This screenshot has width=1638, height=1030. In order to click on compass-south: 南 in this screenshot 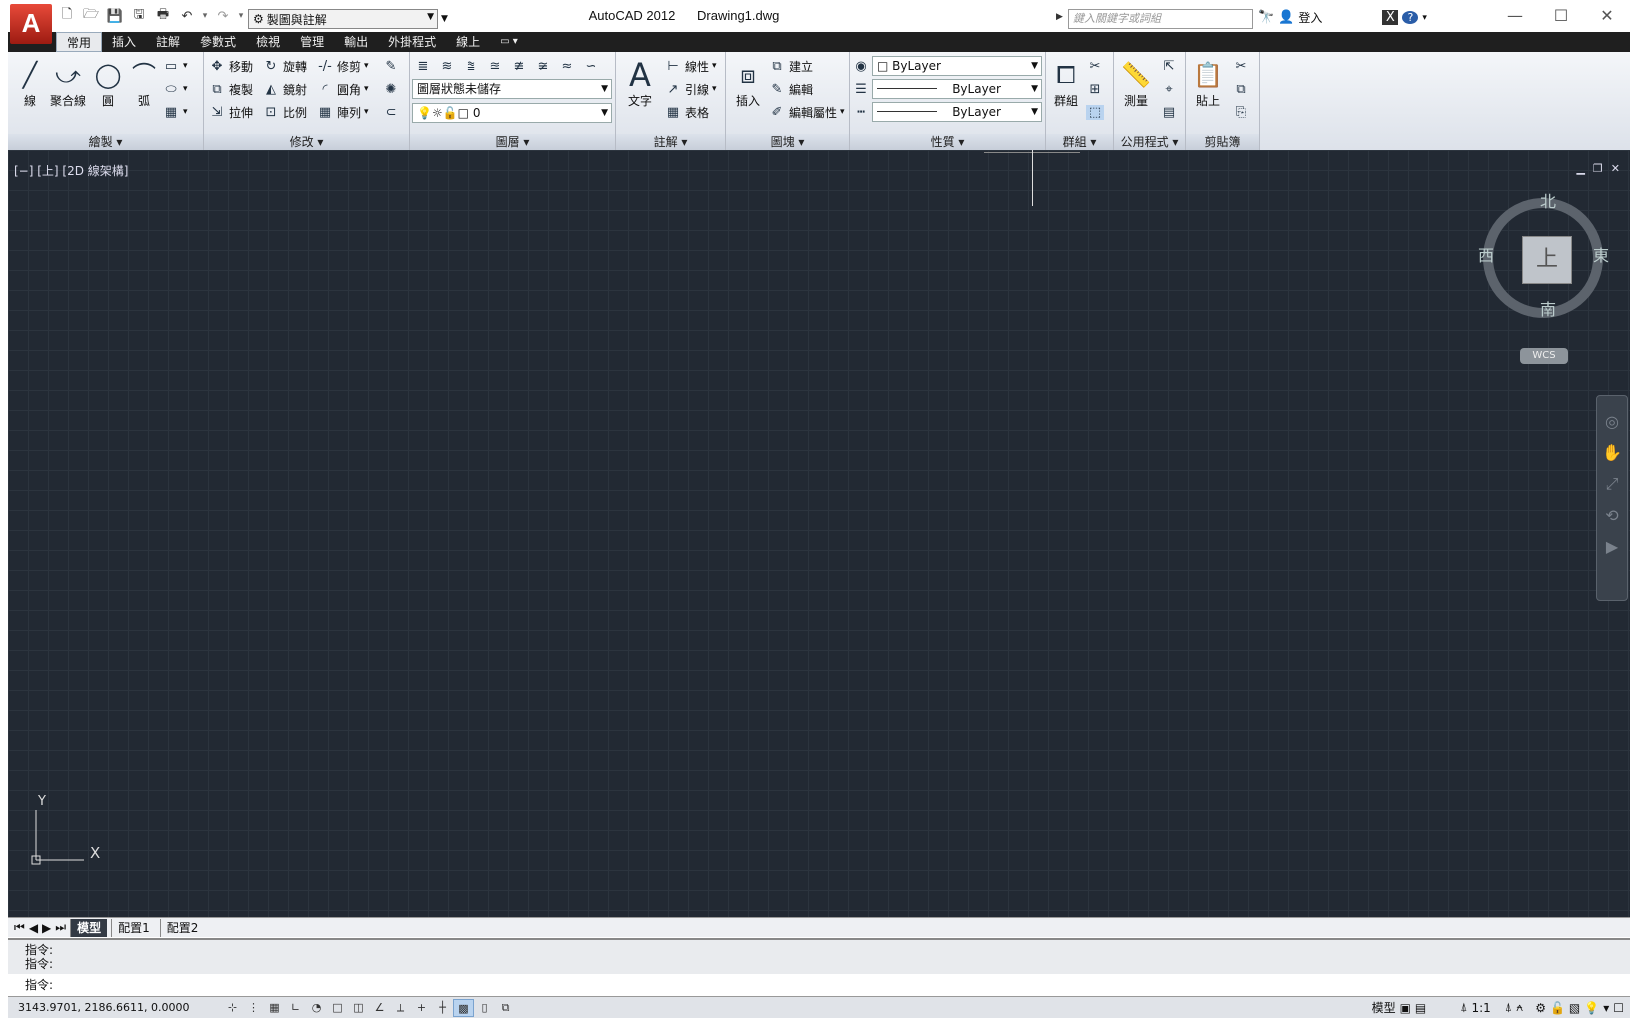, I will do `click(1548, 308)`.